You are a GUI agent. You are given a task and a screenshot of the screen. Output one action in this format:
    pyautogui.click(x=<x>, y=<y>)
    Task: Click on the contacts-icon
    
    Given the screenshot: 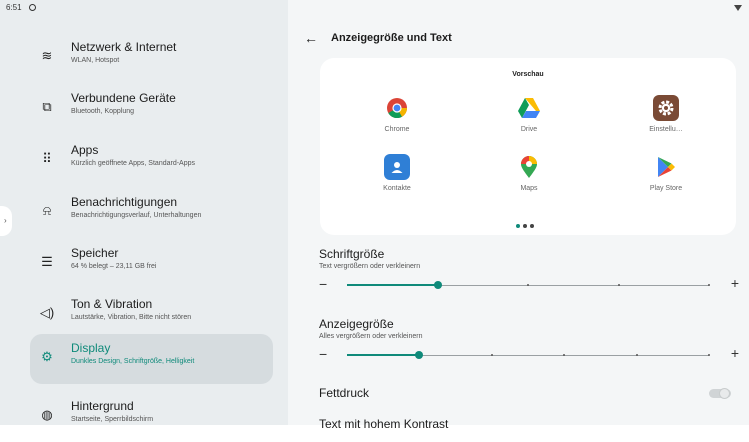 What is the action you would take?
    pyautogui.click(x=397, y=167)
    